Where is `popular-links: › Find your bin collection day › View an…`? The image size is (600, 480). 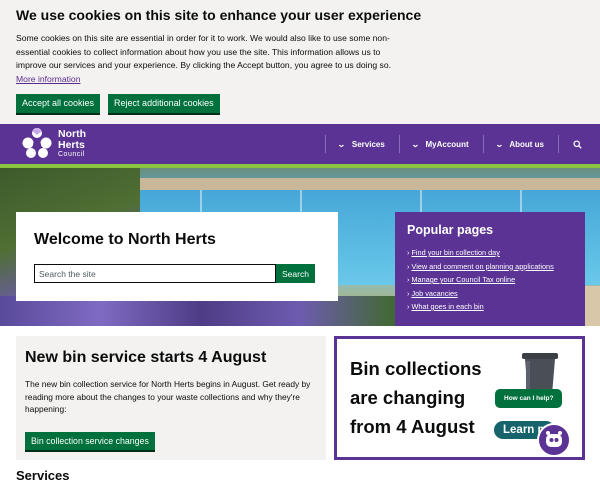 popular-links: › Find your bin collection day › View an… is located at coordinates (490, 280).